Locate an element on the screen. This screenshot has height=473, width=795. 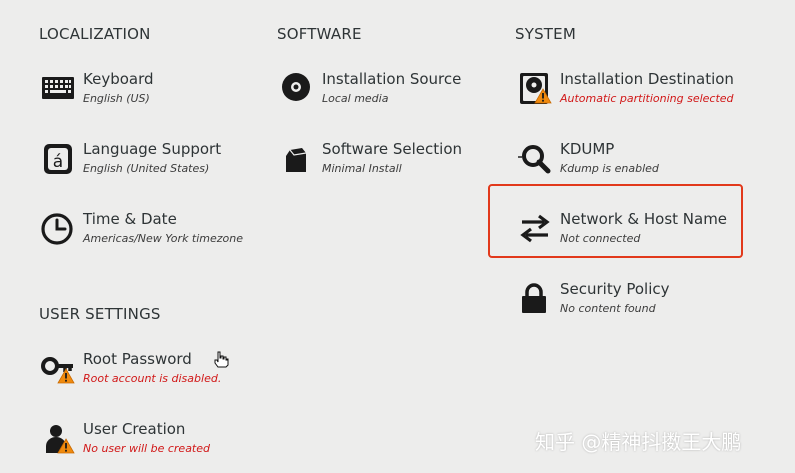
lock-icon is located at coordinates (535, 299).